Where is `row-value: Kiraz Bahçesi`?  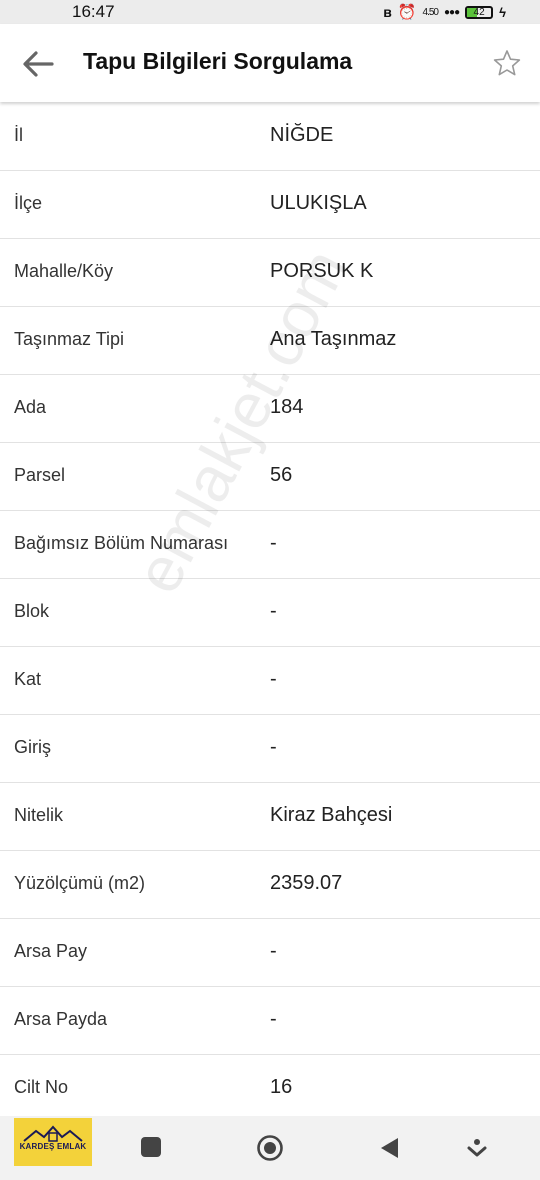
row-value: Kiraz Bahçesi is located at coordinates (331, 815).